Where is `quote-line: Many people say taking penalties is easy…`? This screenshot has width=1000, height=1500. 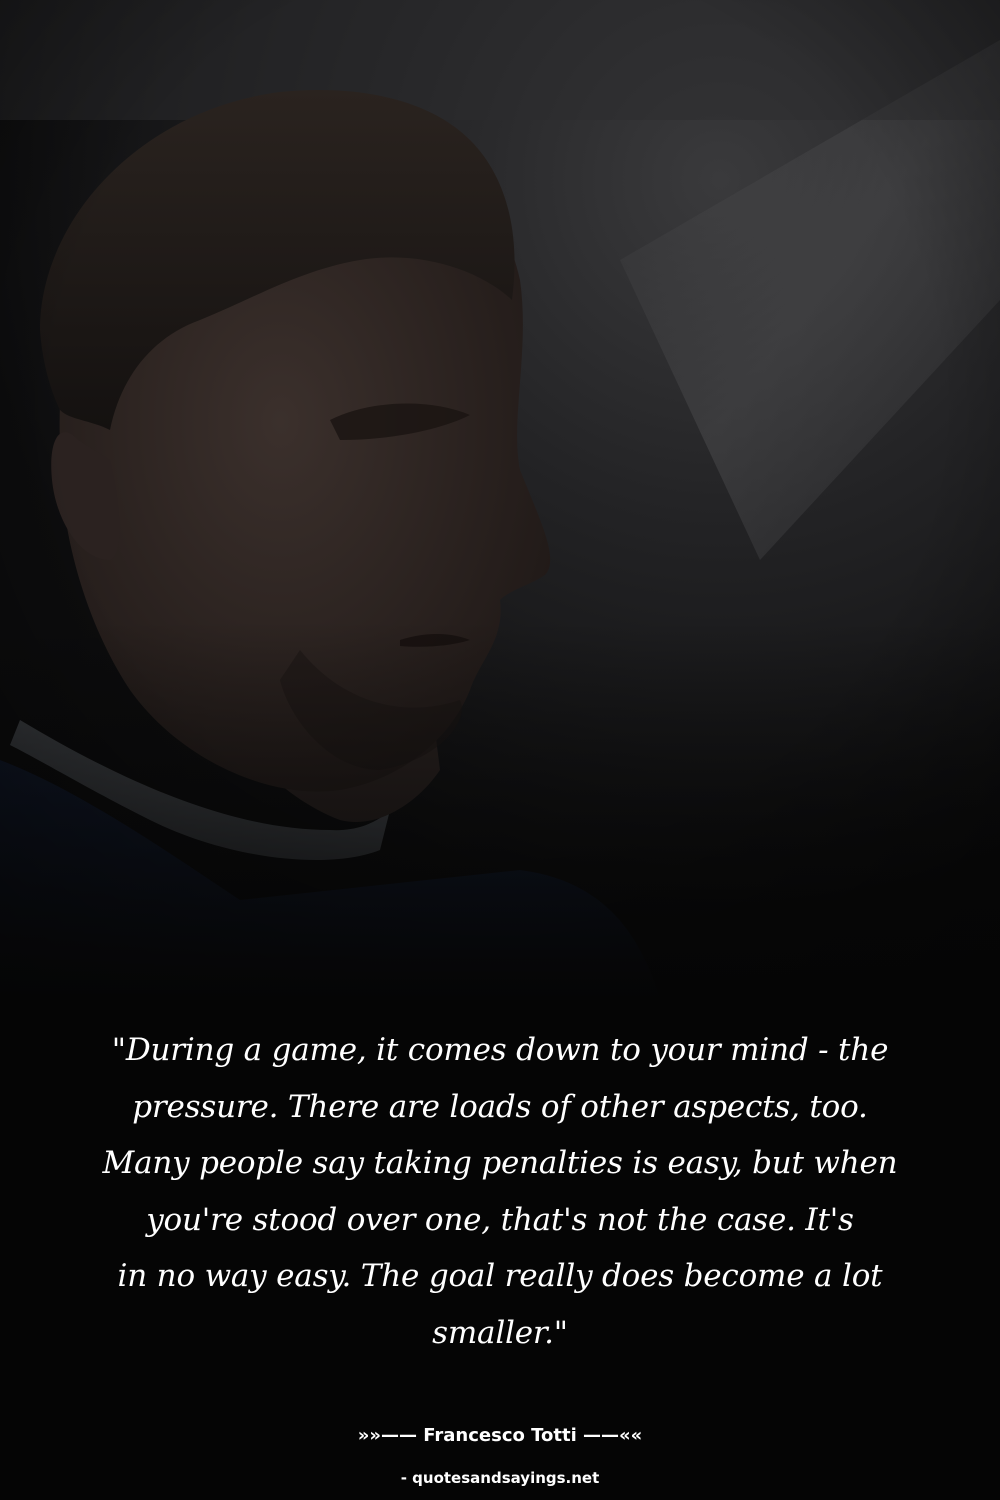
quote-line: Many people say taking penalties is easy… is located at coordinates (500, 1163).